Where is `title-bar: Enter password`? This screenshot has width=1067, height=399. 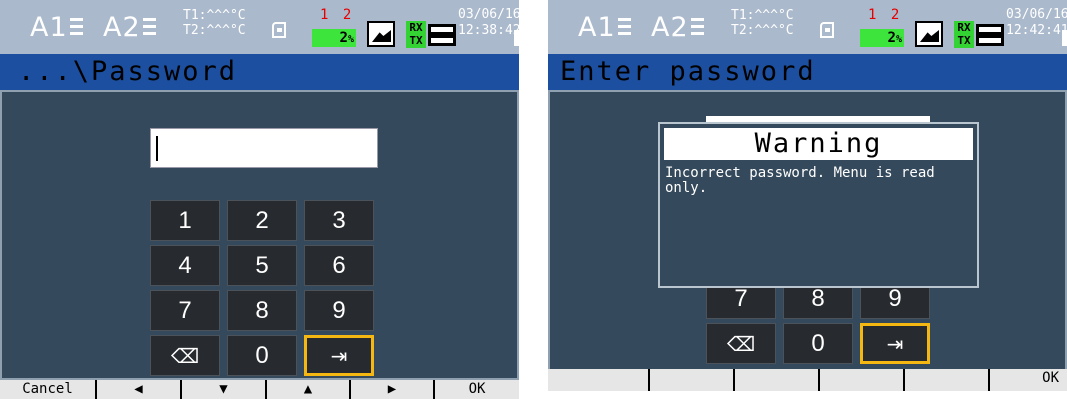 title-bar: Enter password is located at coordinates (807, 72).